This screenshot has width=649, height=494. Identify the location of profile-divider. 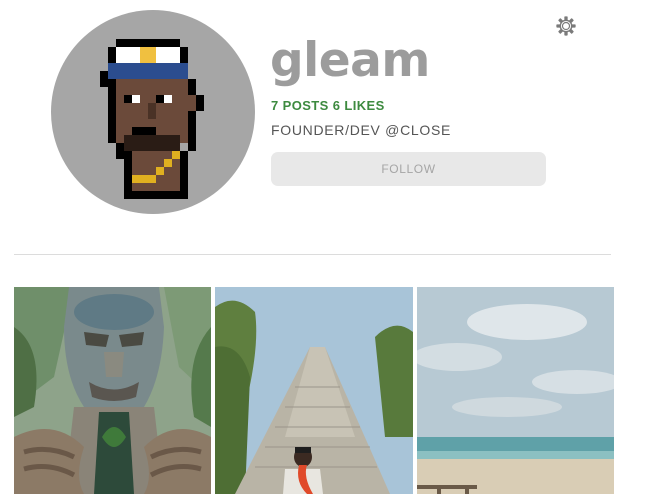
(312, 254).